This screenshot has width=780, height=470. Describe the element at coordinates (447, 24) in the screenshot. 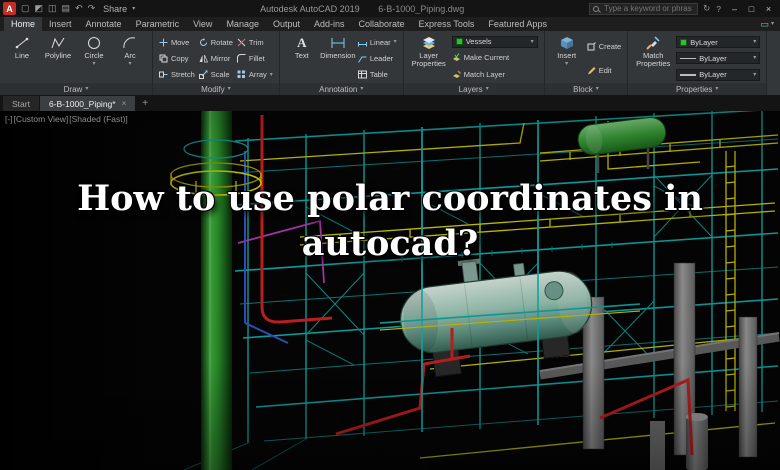

I see `tab-express-tools: Express Tools` at that location.